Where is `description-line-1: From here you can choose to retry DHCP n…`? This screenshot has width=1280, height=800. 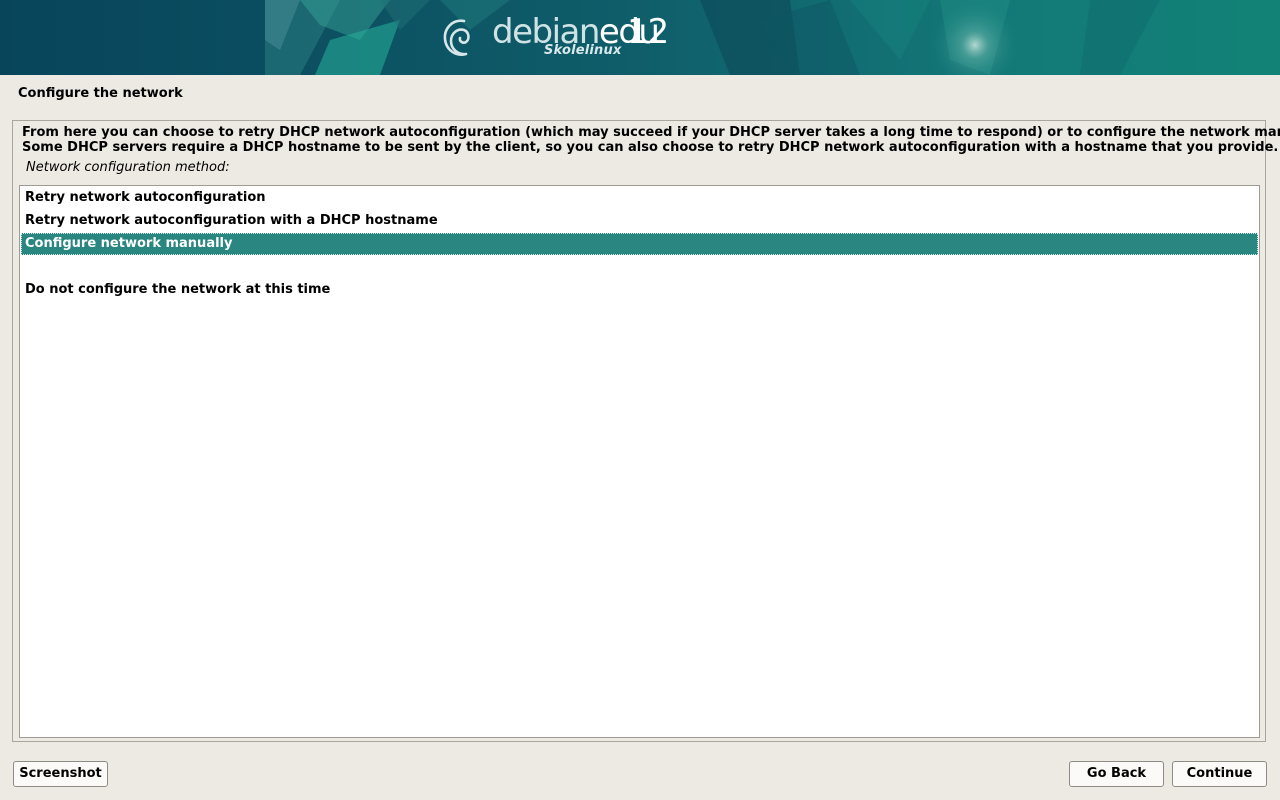 description-line-1: From here you can choose to retry DHCP n… is located at coordinates (651, 132).